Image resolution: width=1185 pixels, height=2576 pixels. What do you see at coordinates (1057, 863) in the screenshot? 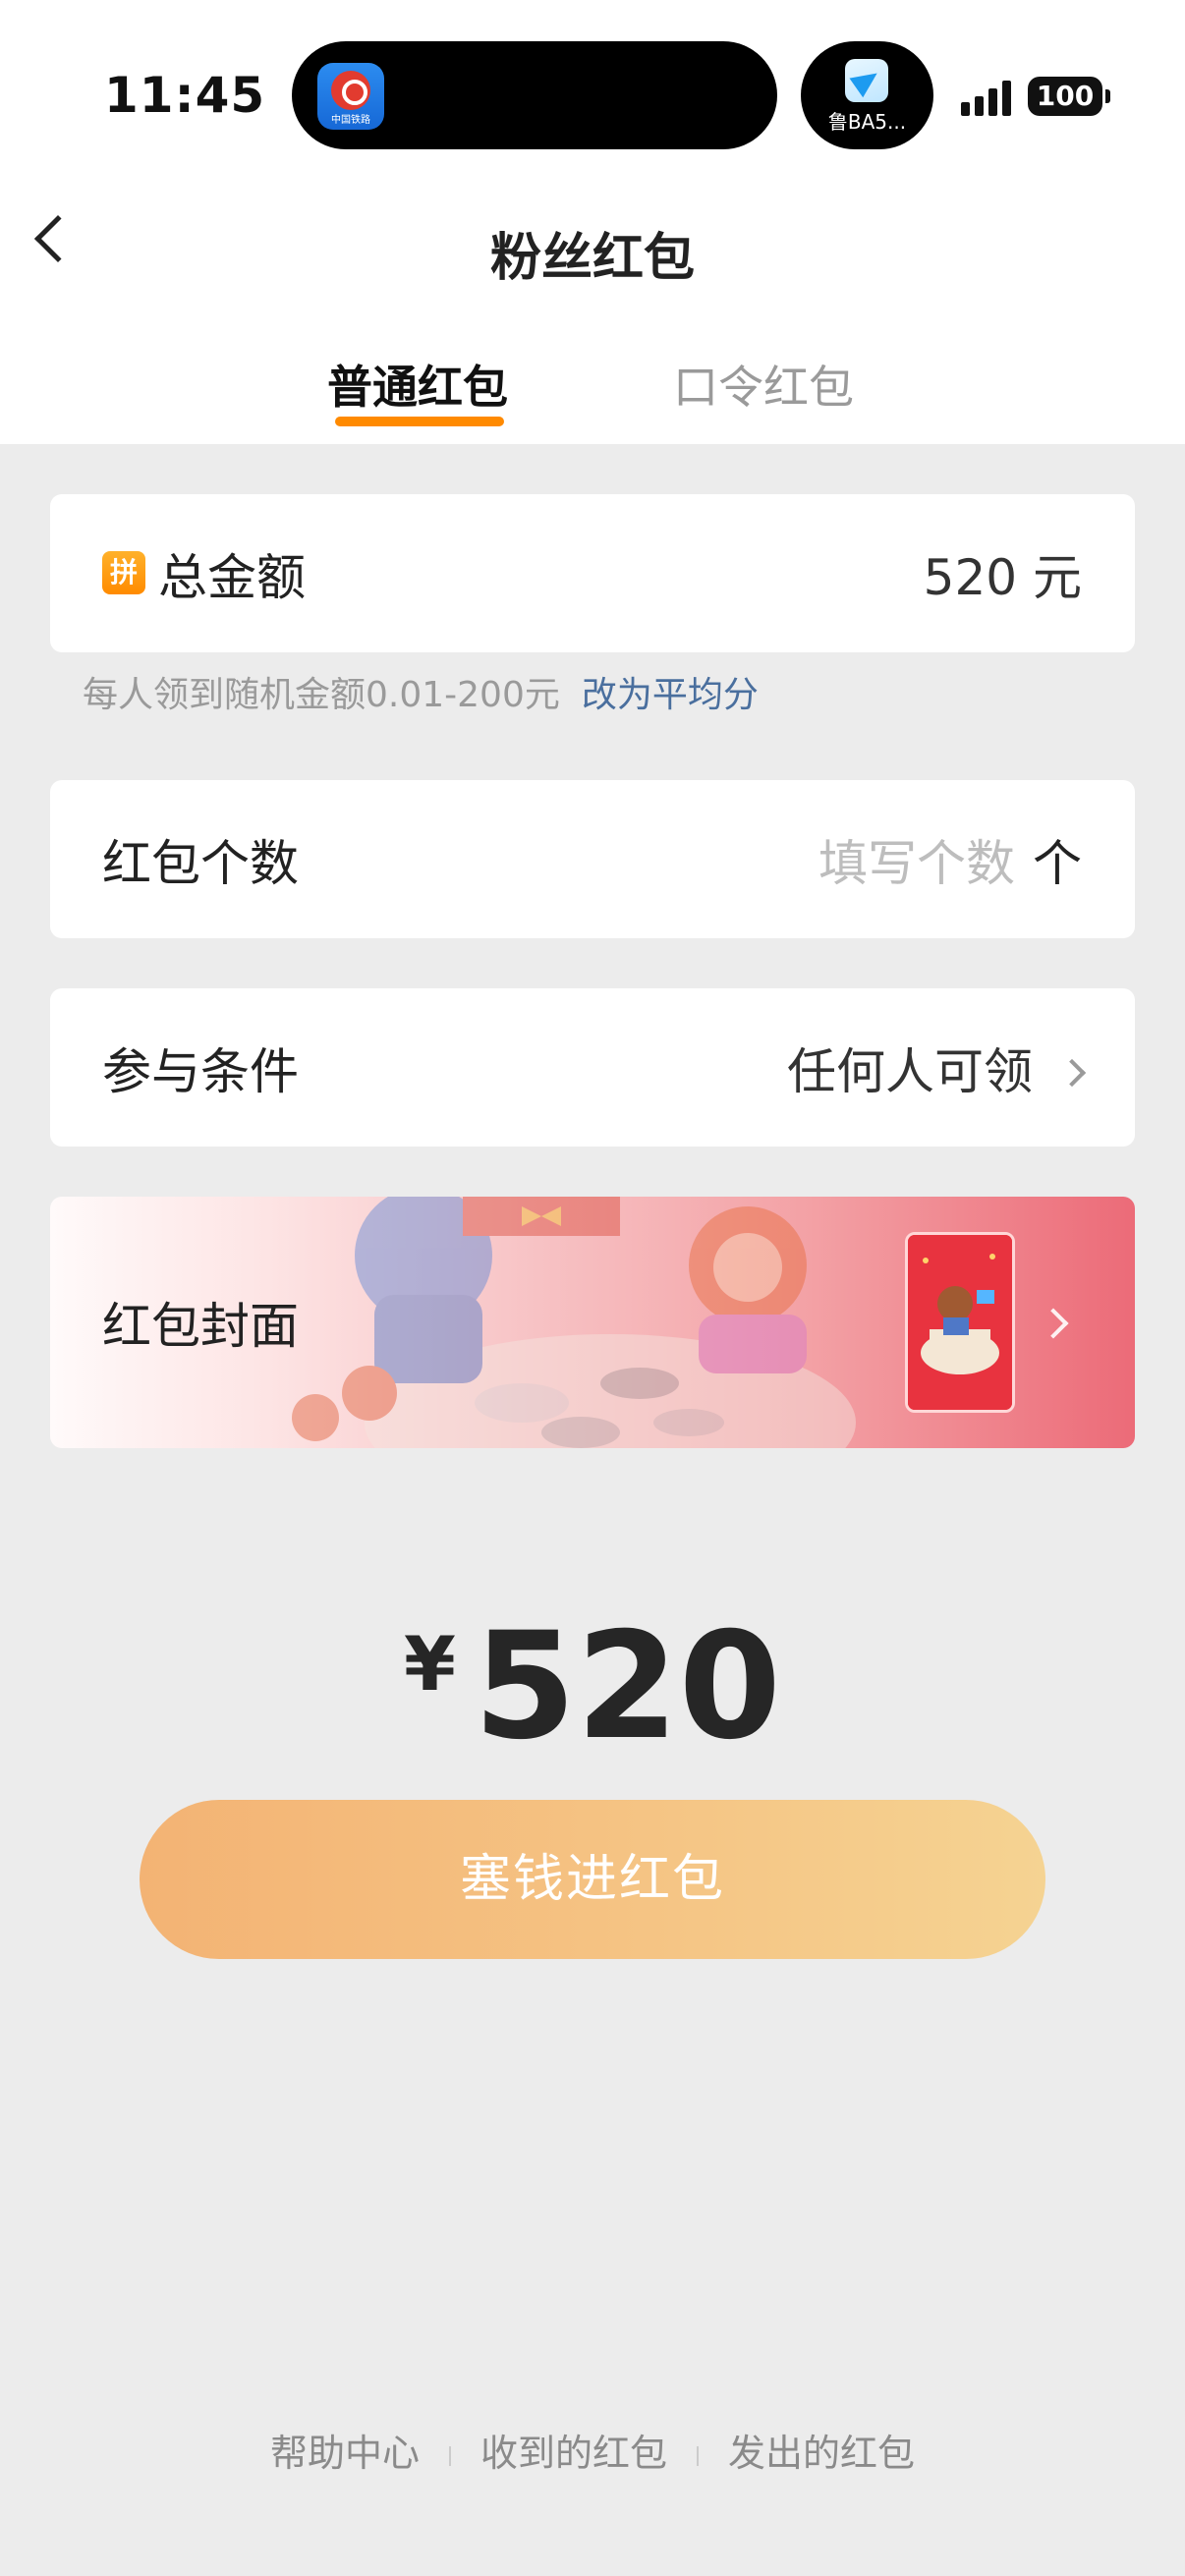
I see `packet-count-unit: 个` at bounding box center [1057, 863].